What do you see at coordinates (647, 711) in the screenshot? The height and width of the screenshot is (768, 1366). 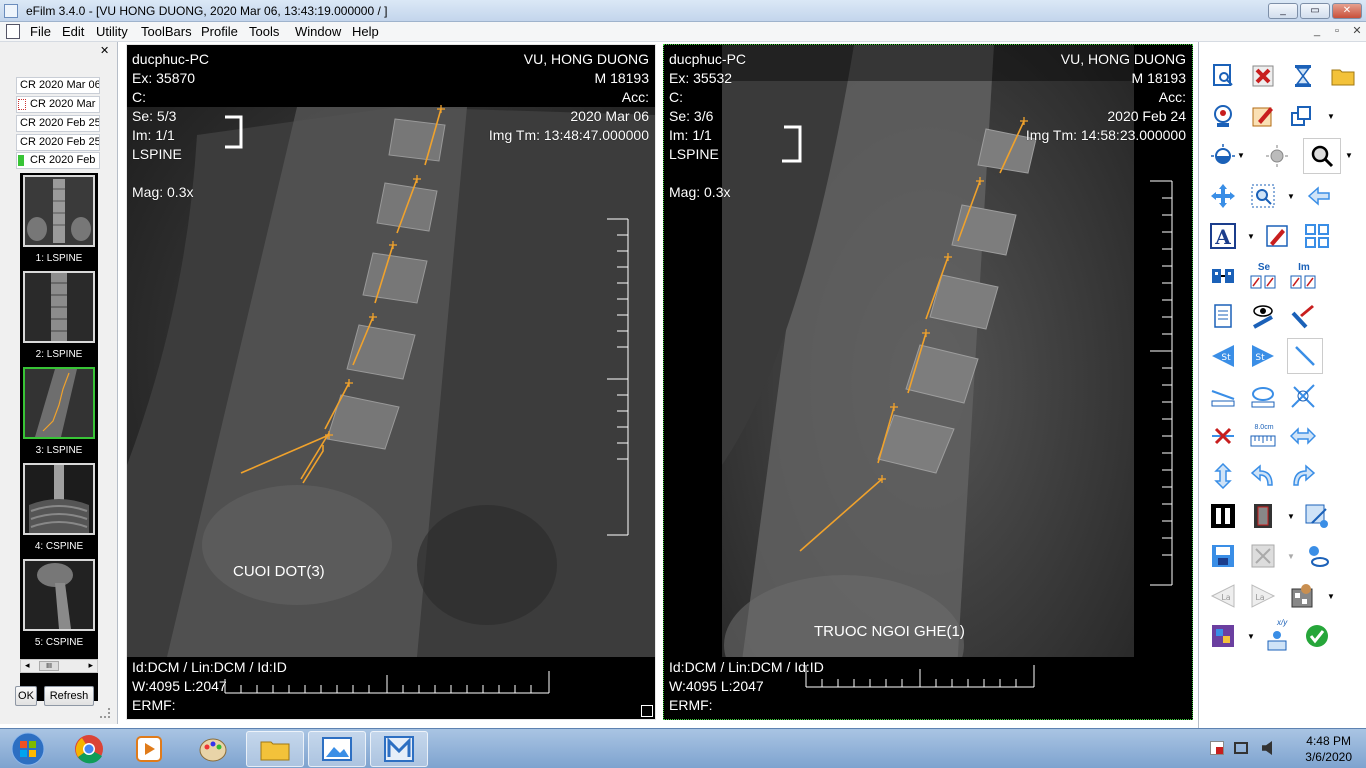 I see `viewport-resize-icon` at bounding box center [647, 711].